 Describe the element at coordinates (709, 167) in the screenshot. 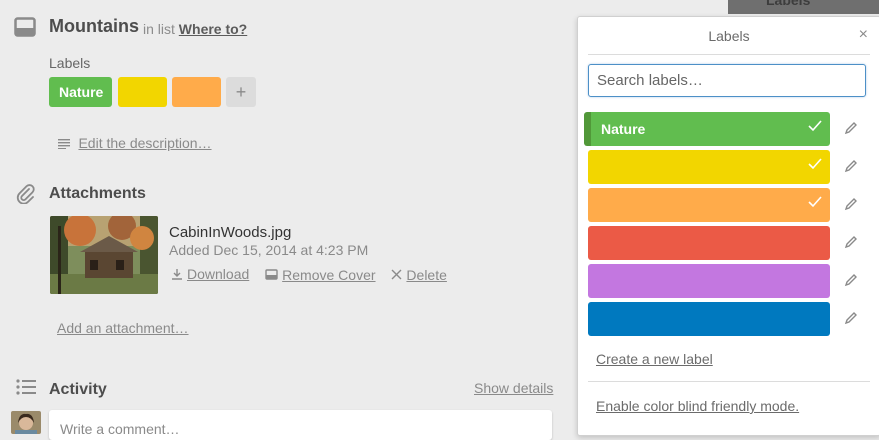

I see `popover-label-yellow` at that location.